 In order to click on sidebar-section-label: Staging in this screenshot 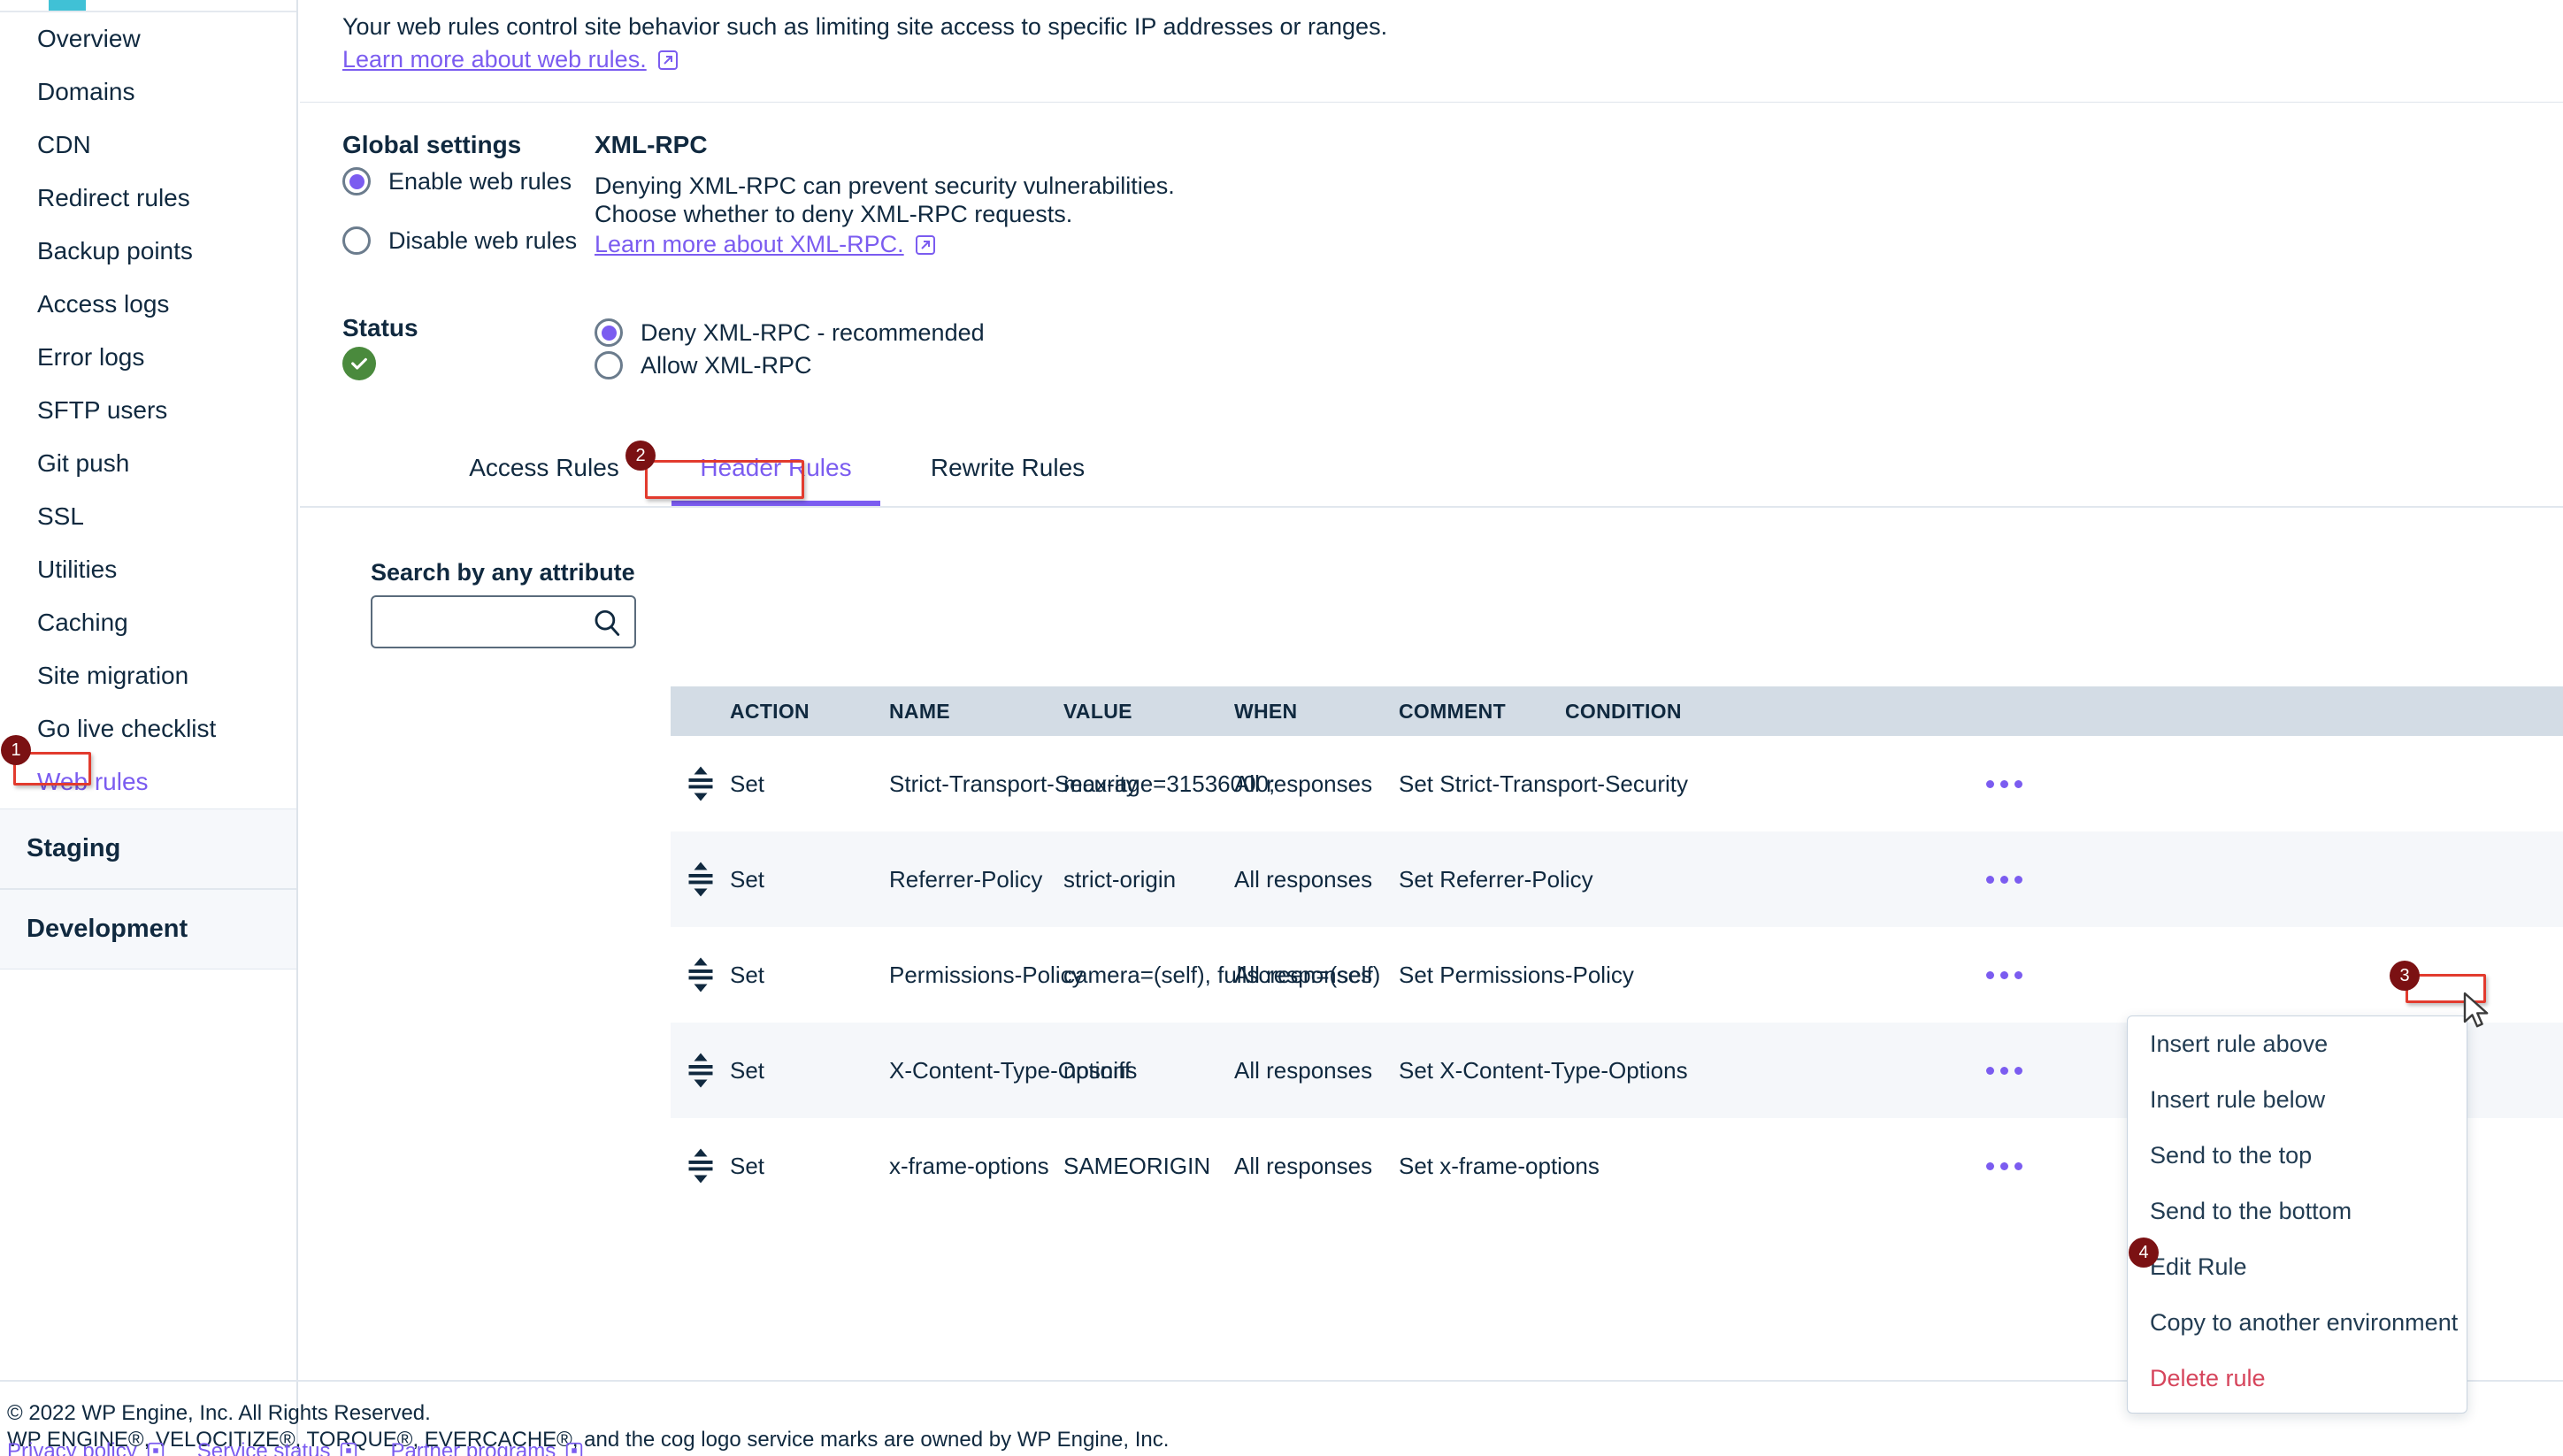, I will do `click(74, 848)`.